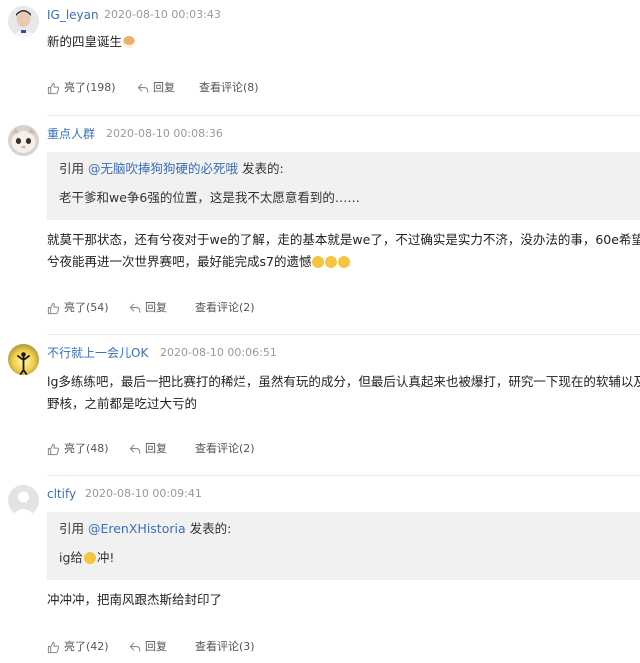 This screenshot has height=663, width=640. I want to click on comment-body: 新的四皇诞生, so click(334, 42).